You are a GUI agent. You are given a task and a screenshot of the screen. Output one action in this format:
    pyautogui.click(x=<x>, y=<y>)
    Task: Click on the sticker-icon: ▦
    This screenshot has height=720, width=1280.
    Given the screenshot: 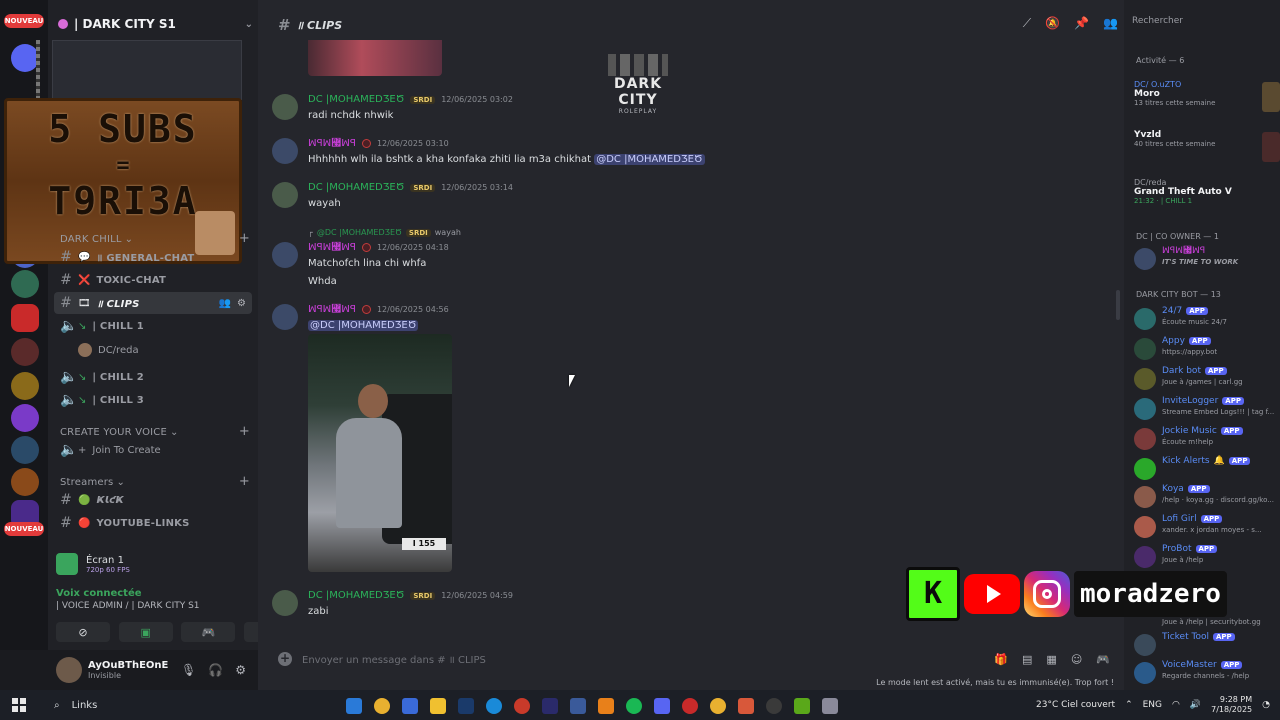 What is the action you would take?
    pyautogui.click(x=1051, y=659)
    